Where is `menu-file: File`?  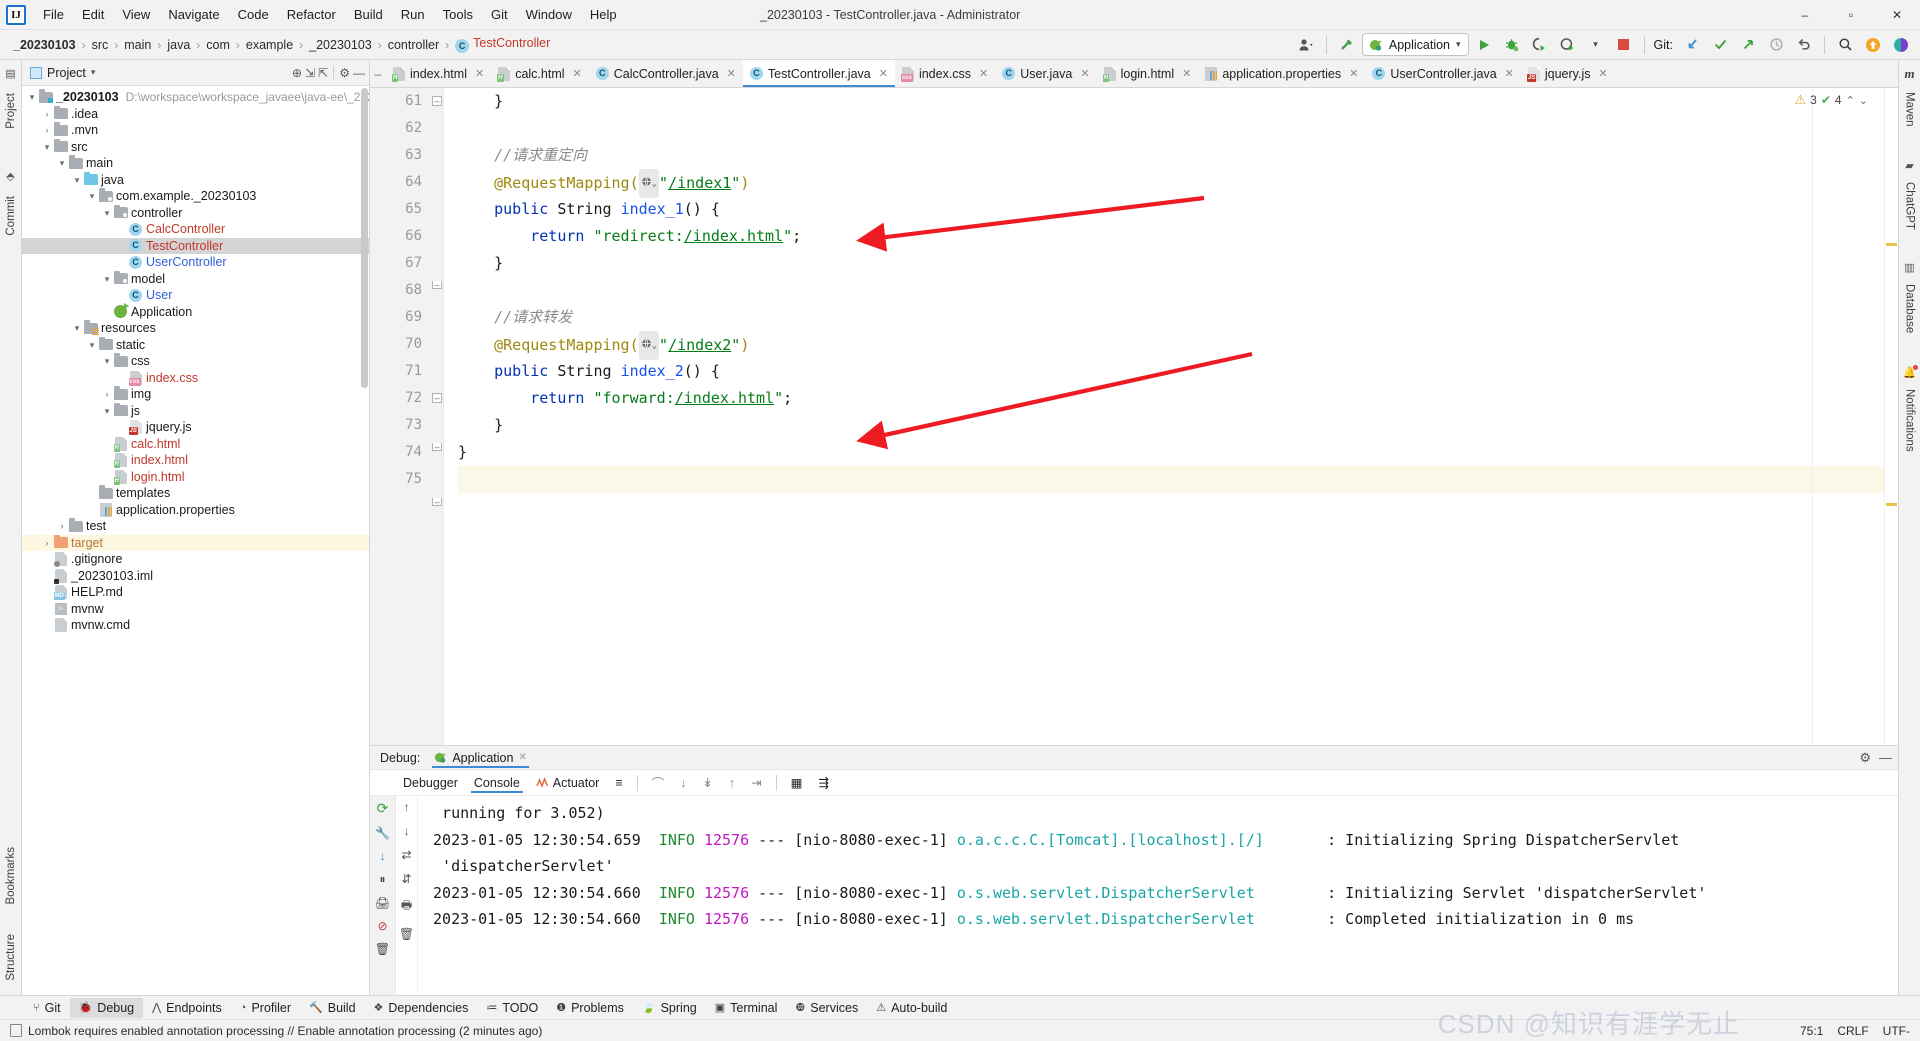 menu-file: File is located at coordinates (53, 14).